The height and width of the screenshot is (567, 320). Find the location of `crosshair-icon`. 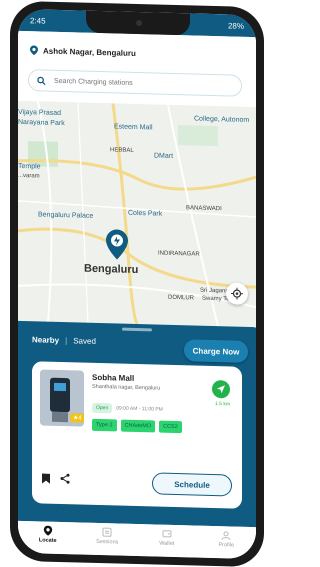

crosshair-icon is located at coordinates (237, 293).